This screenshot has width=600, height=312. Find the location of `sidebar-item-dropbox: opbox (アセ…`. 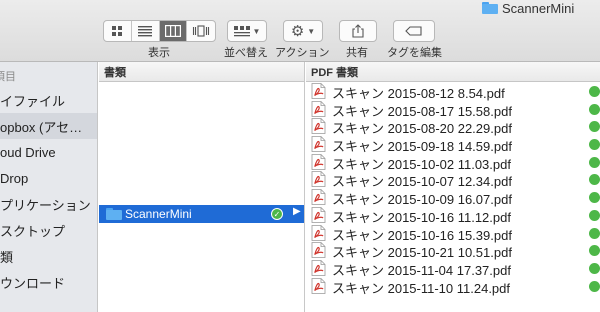

sidebar-item-dropbox: opbox (アセ… is located at coordinates (48, 126).